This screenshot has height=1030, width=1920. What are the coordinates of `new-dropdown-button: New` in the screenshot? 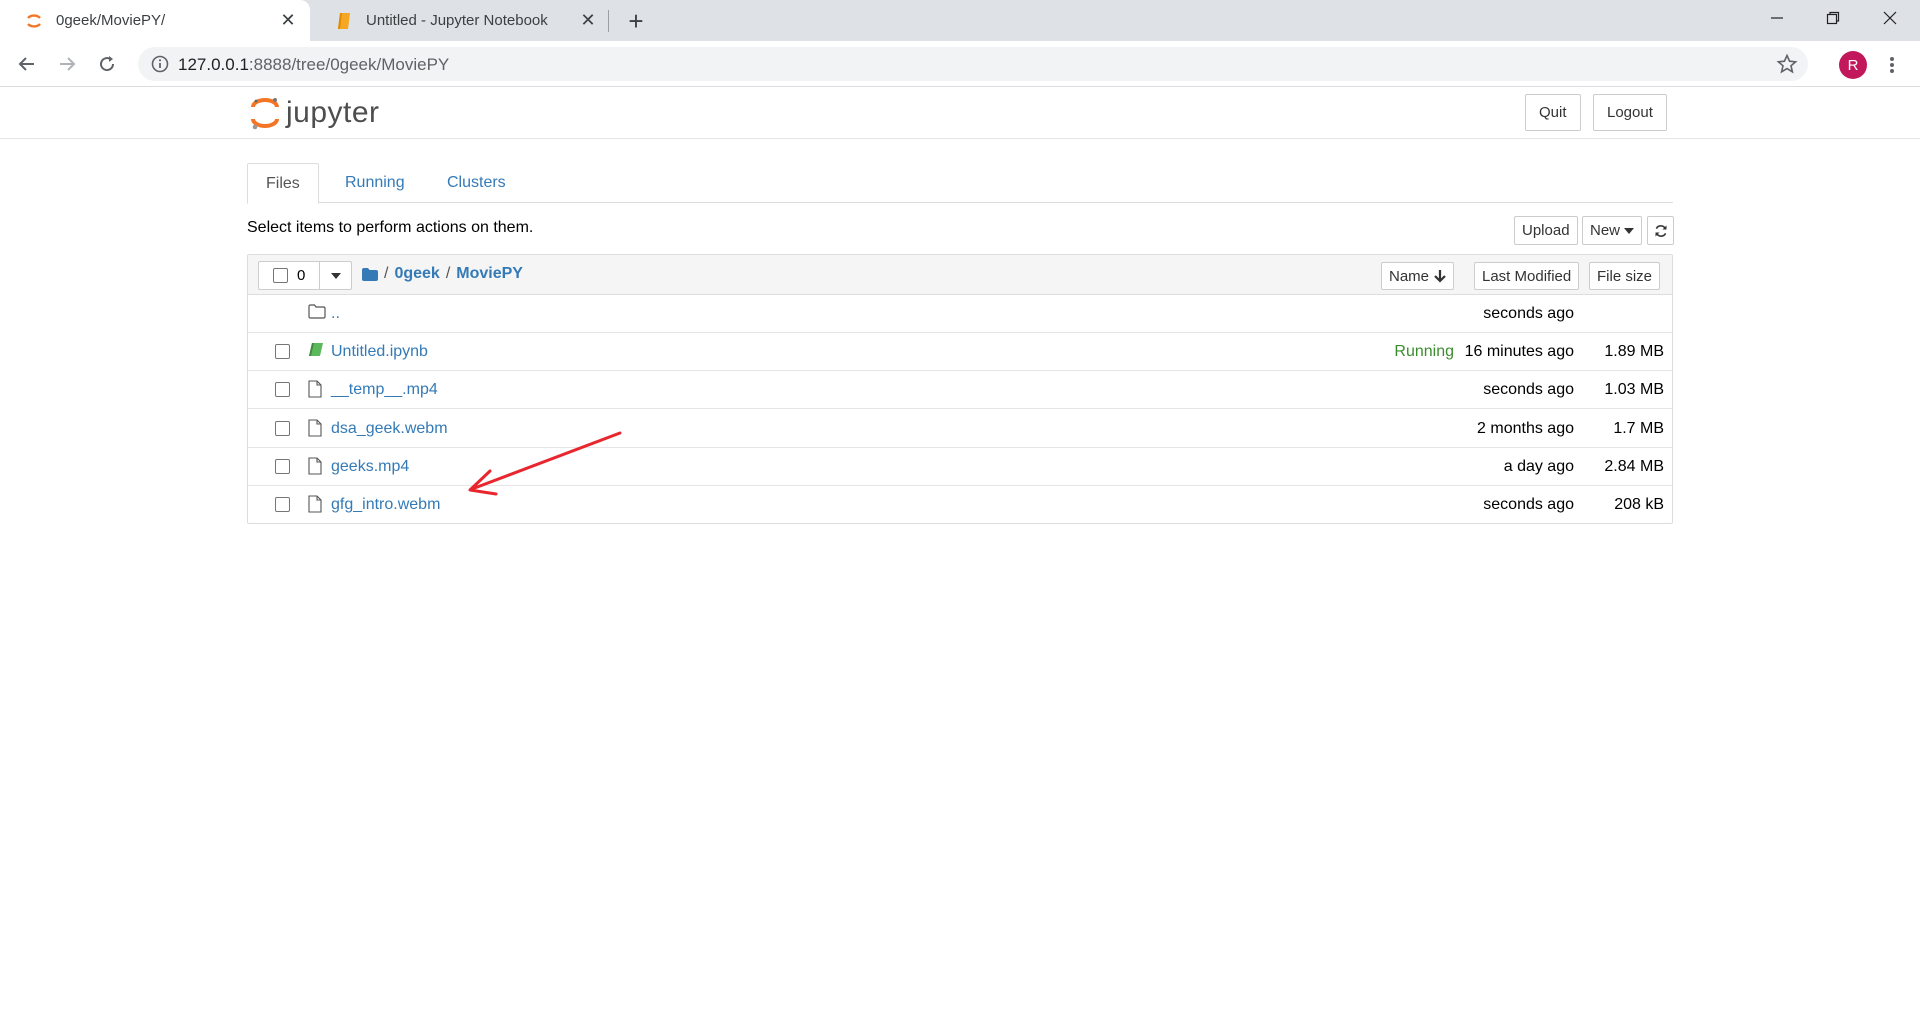 It's located at (1612, 230).